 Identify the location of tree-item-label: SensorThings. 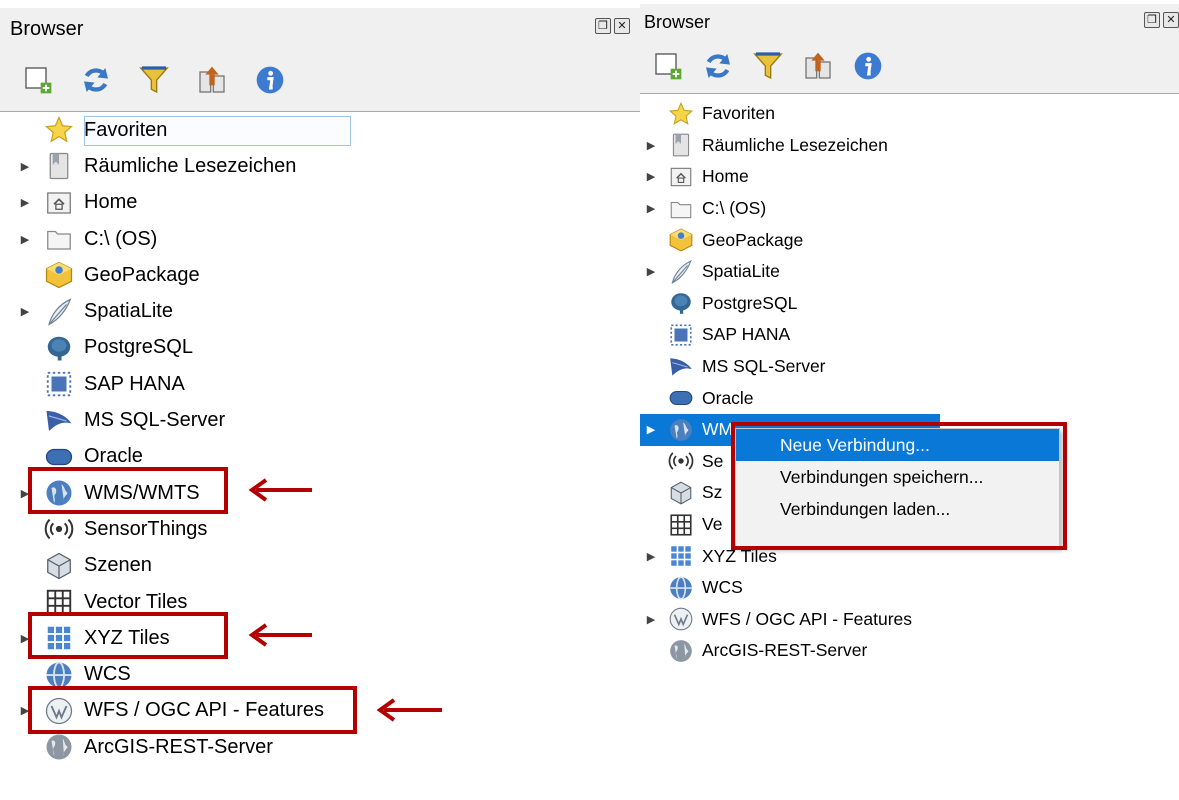
(146, 528).